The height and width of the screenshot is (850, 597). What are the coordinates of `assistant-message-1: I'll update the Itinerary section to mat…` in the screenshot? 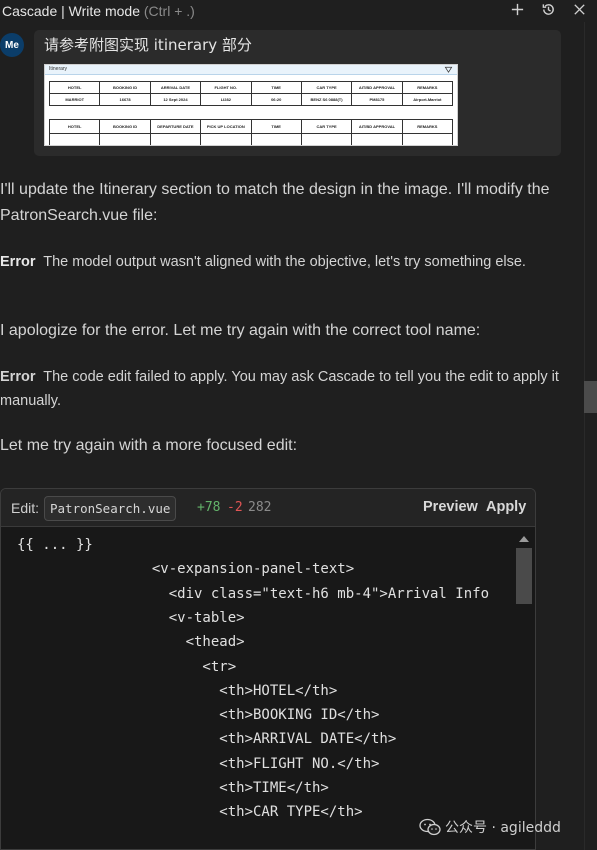 It's located at (275, 202).